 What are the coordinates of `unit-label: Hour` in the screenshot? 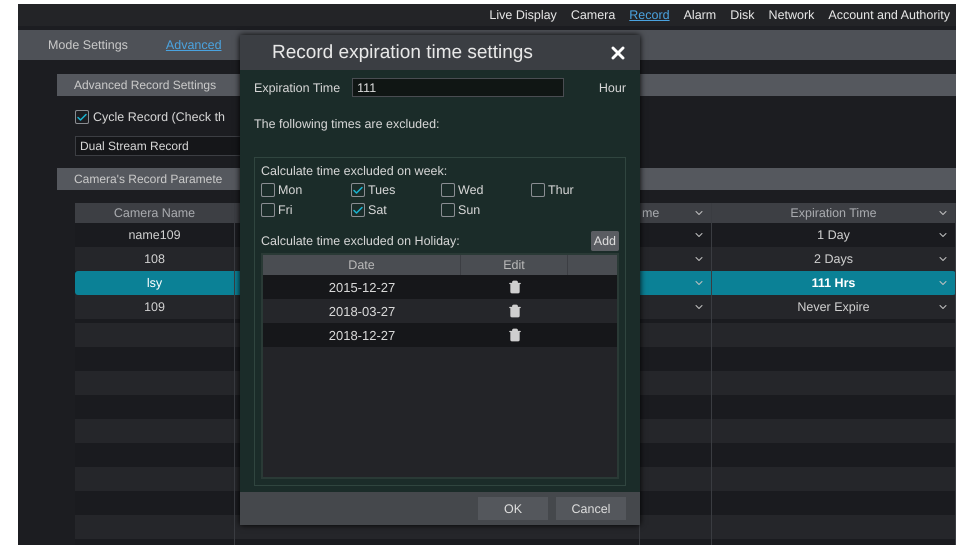 It's located at (612, 87).